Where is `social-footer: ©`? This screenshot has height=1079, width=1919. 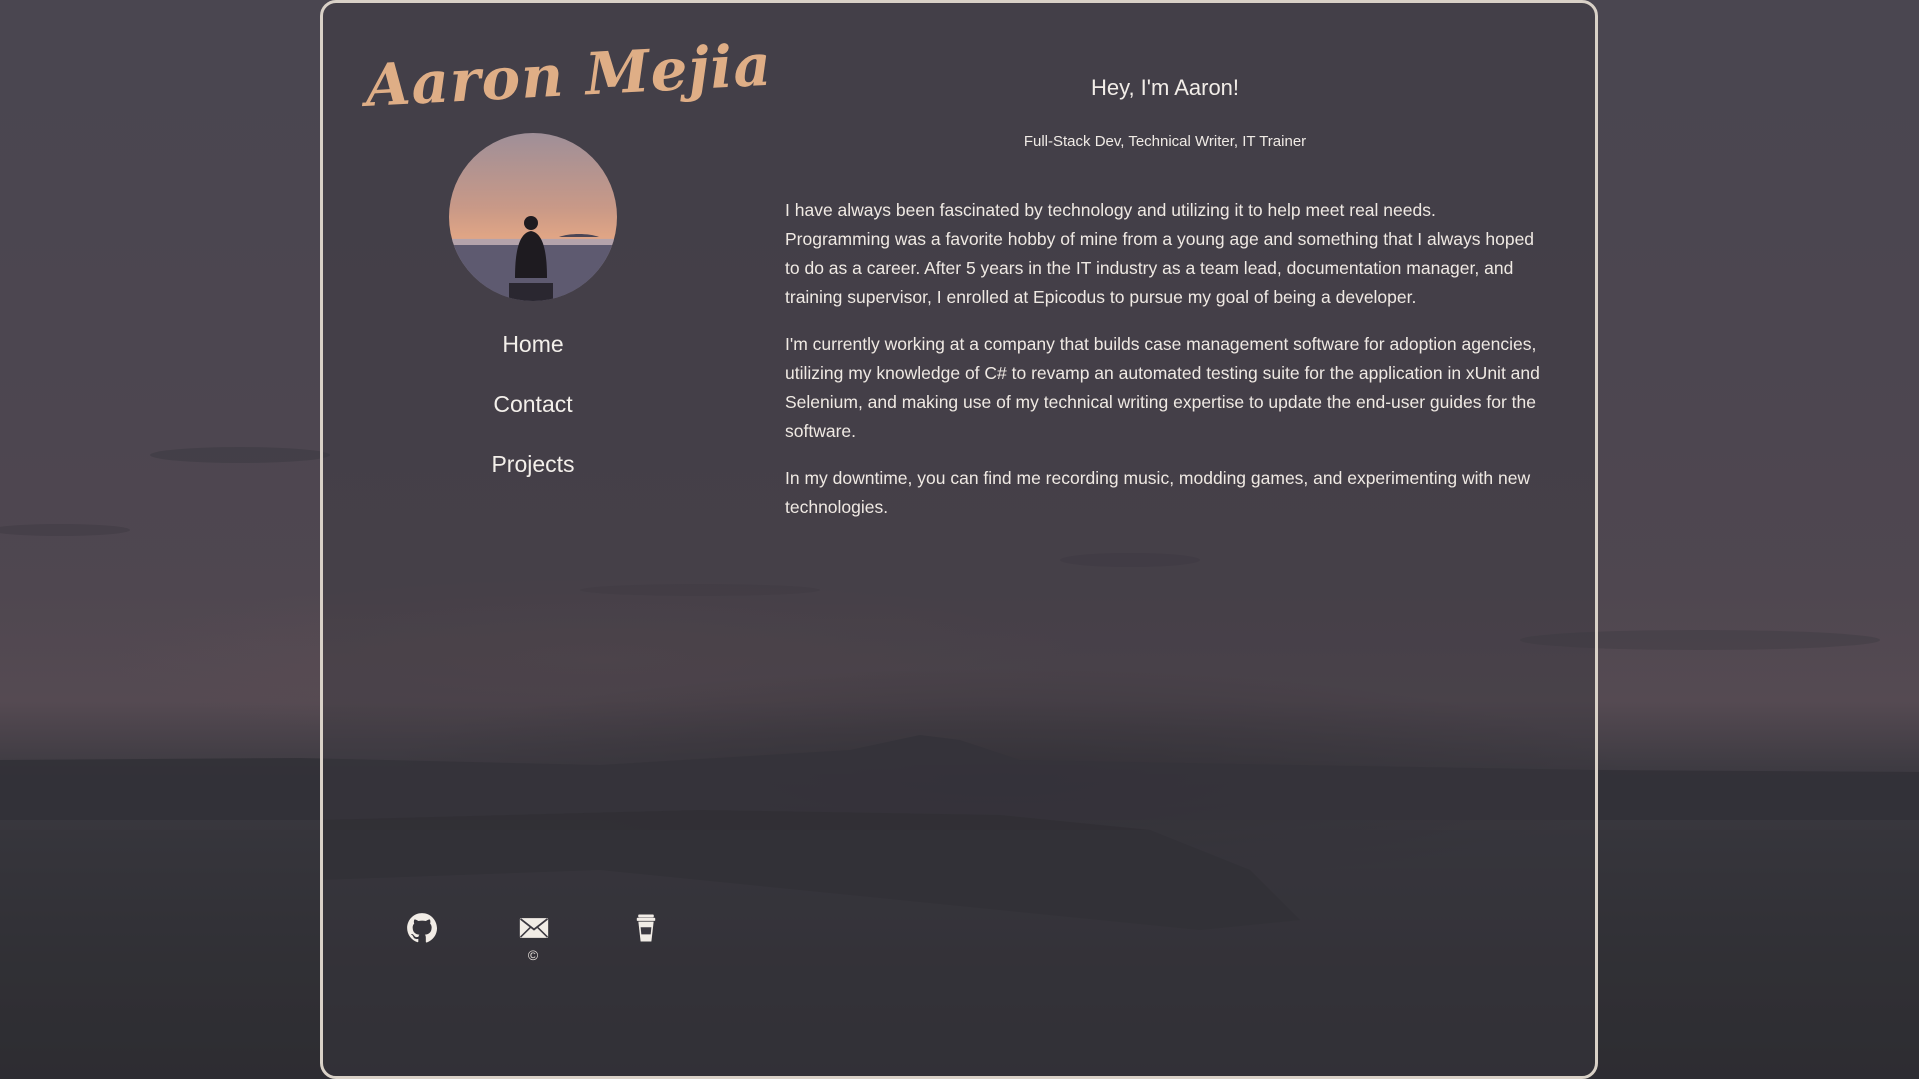
social-footer: © is located at coordinates (533, 943).